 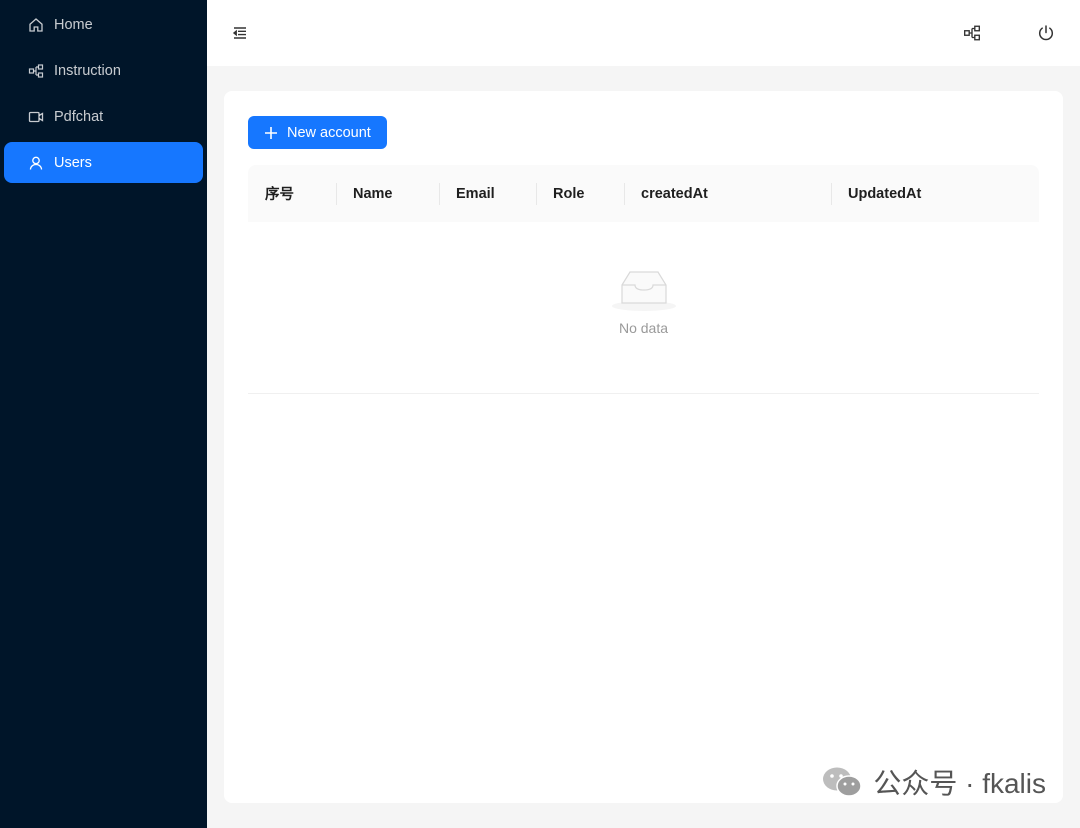 I want to click on sidebar-item-label: Home, so click(x=73, y=24).